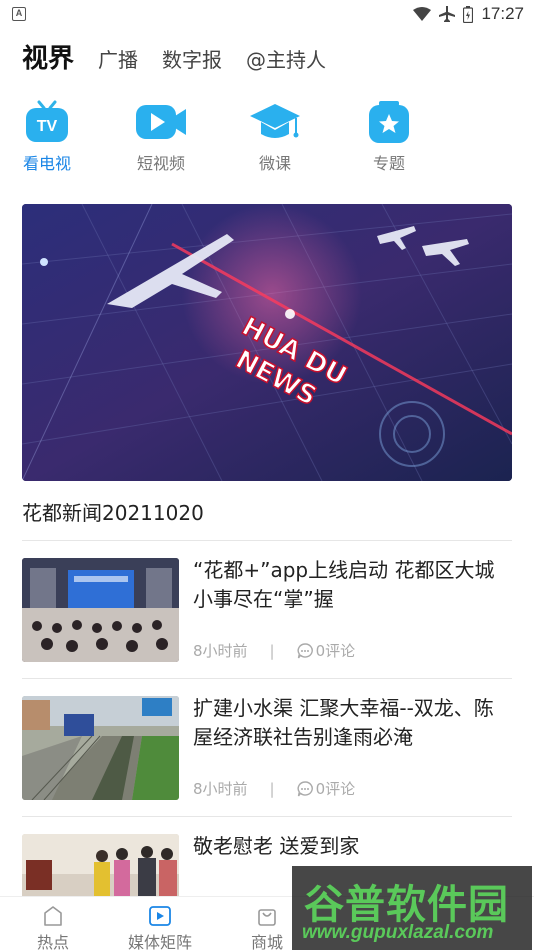 The image size is (534, 950). I want to click on category-label: 看电视, so click(46, 163).